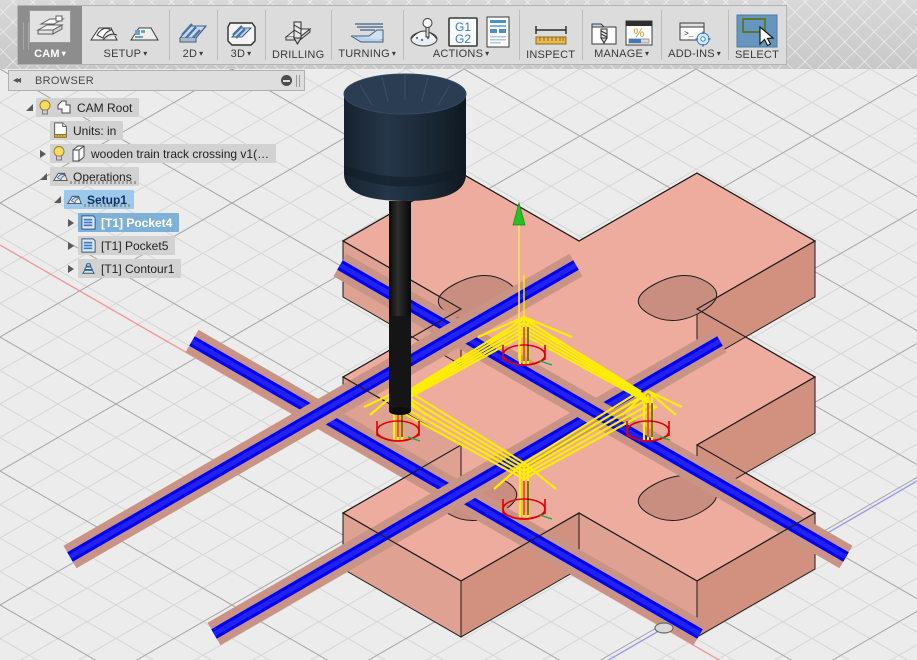 This screenshot has height=660, width=917. What do you see at coordinates (135, 245) in the screenshot?
I see `tree-label-pocket5: [T1] Pocket5` at bounding box center [135, 245].